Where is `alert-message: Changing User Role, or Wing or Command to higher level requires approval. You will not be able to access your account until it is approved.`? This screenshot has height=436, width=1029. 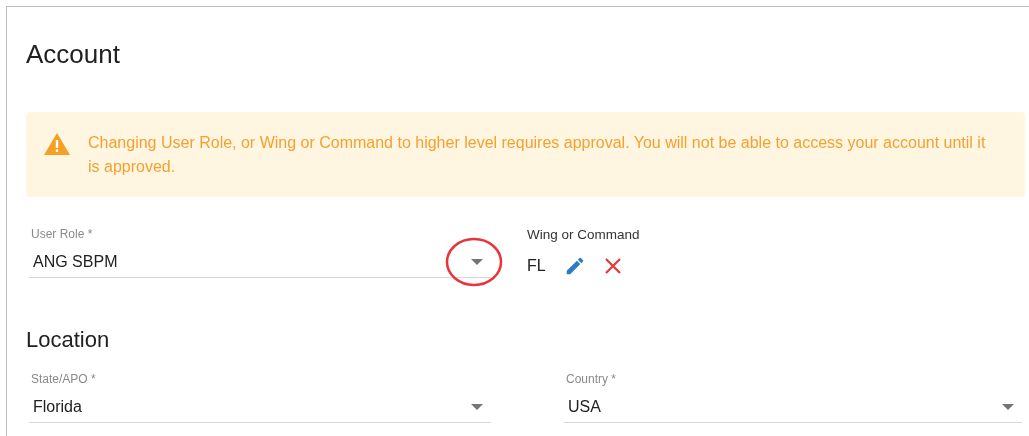 alert-message: Changing User Role, or Wing or Command to higher level requires approval. You will not be able to access your account until it is approved. is located at coordinates (537, 155).